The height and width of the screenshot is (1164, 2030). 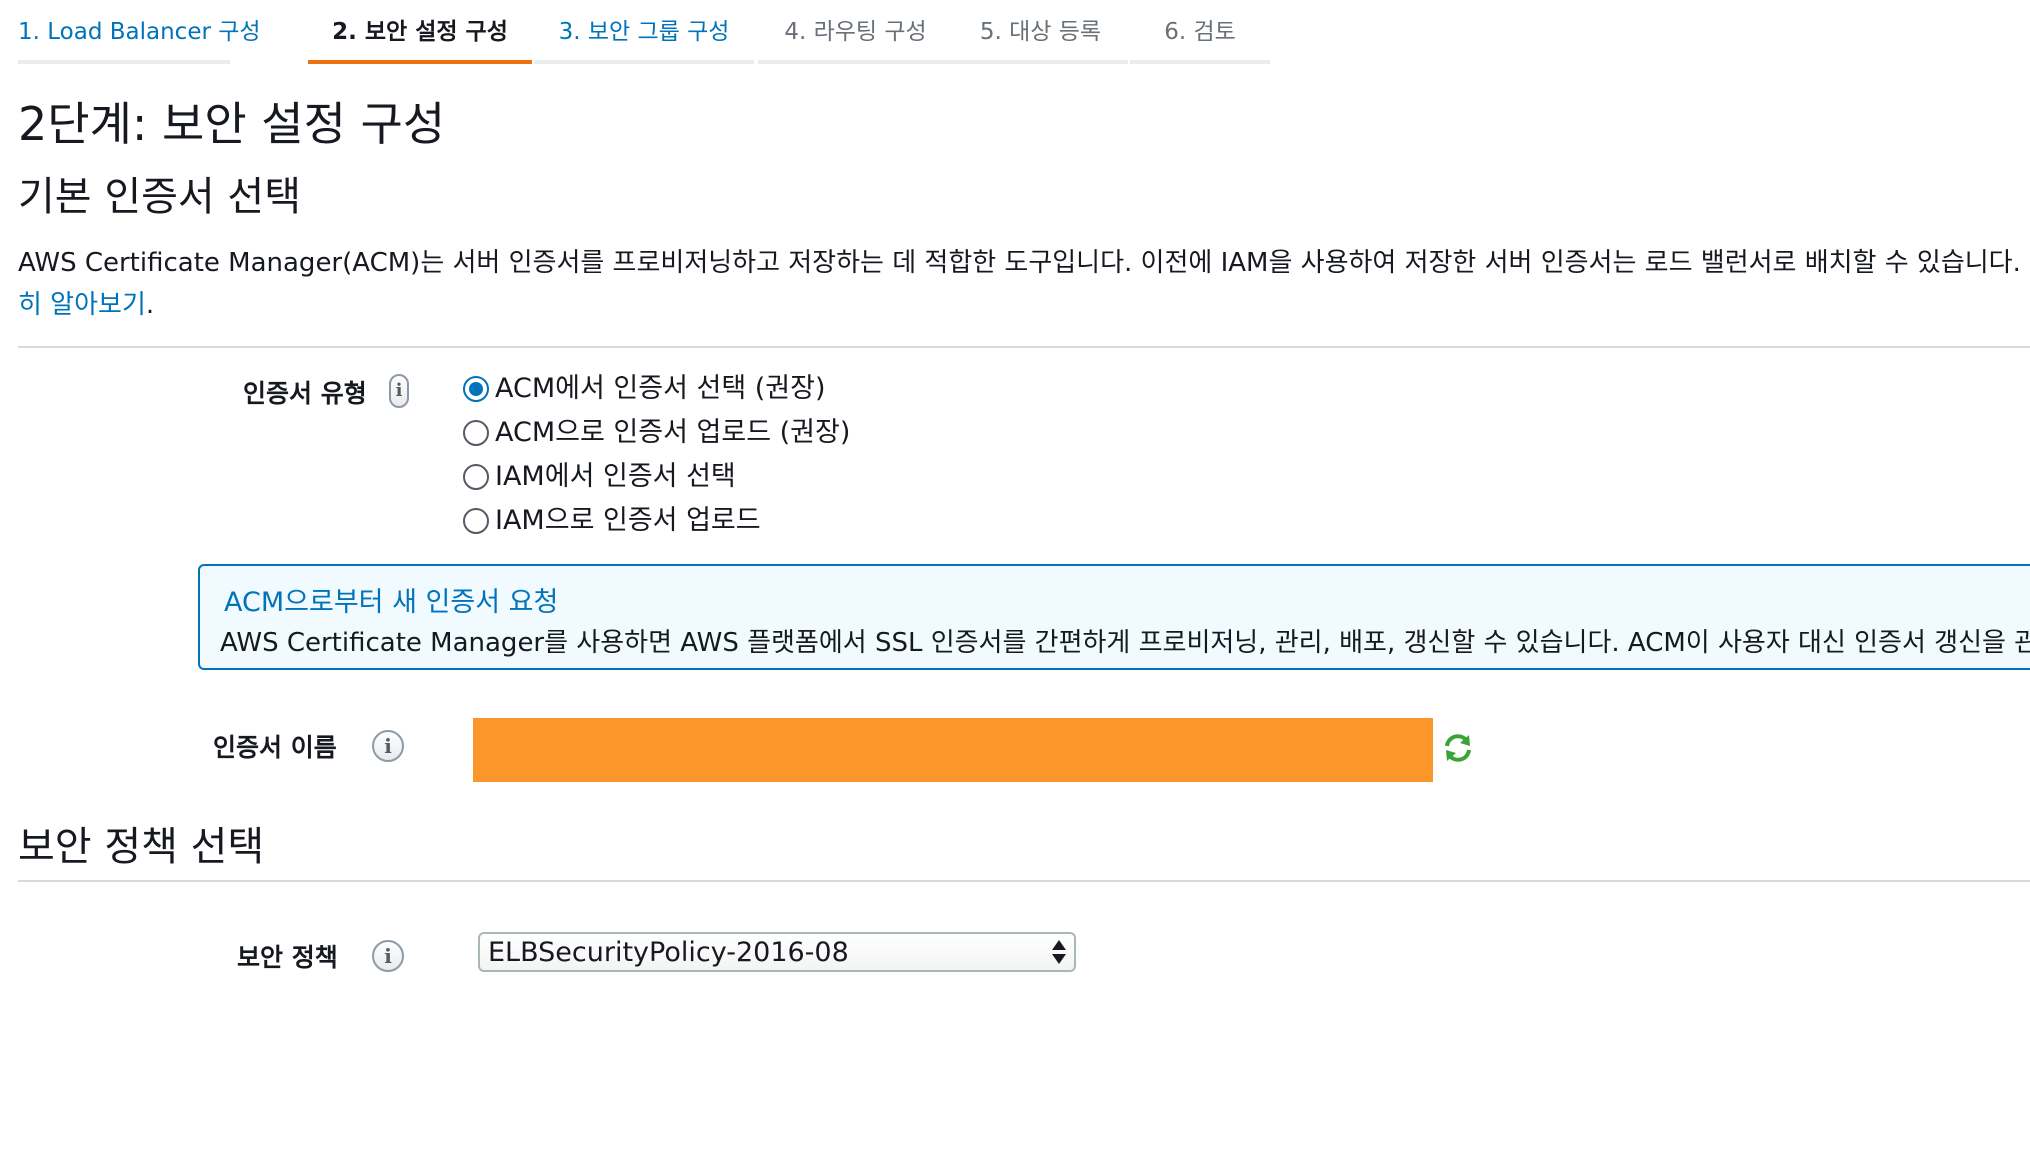 What do you see at coordinates (644, 38) in the screenshot?
I see `tab-security-groups: 3. 보안 그룹 구성` at bounding box center [644, 38].